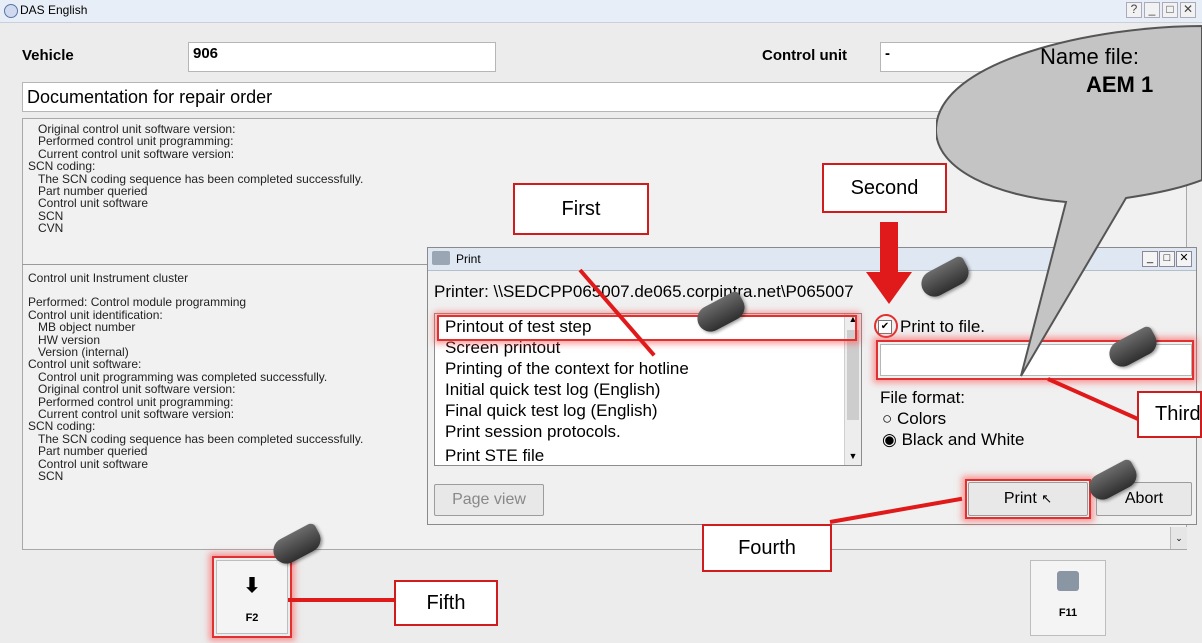  I want to click on vehicle-field: 906, so click(342, 57).